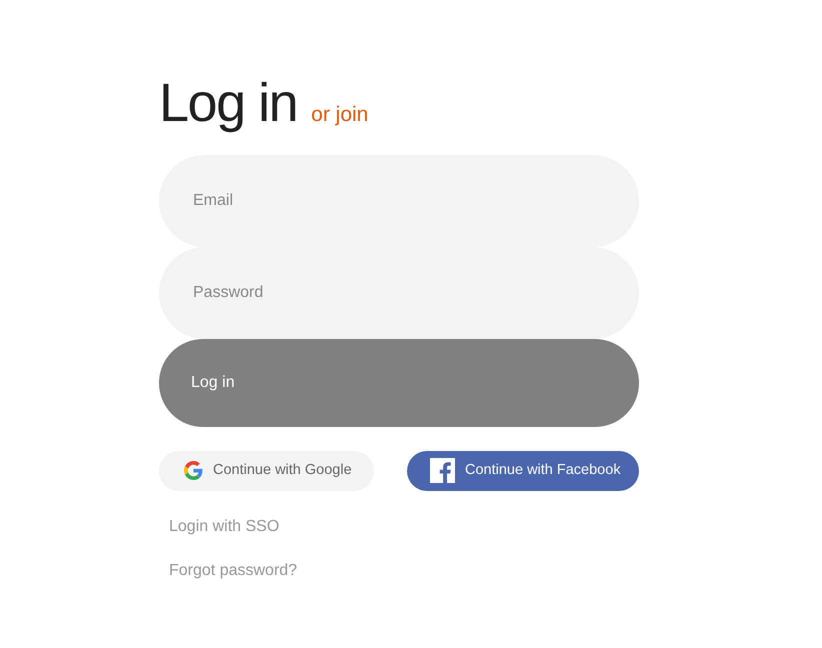 This screenshot has height=648, width=822. Describe the element at coordinates (339, 114) in the screenshot. I see `join-link: or join` at that location.